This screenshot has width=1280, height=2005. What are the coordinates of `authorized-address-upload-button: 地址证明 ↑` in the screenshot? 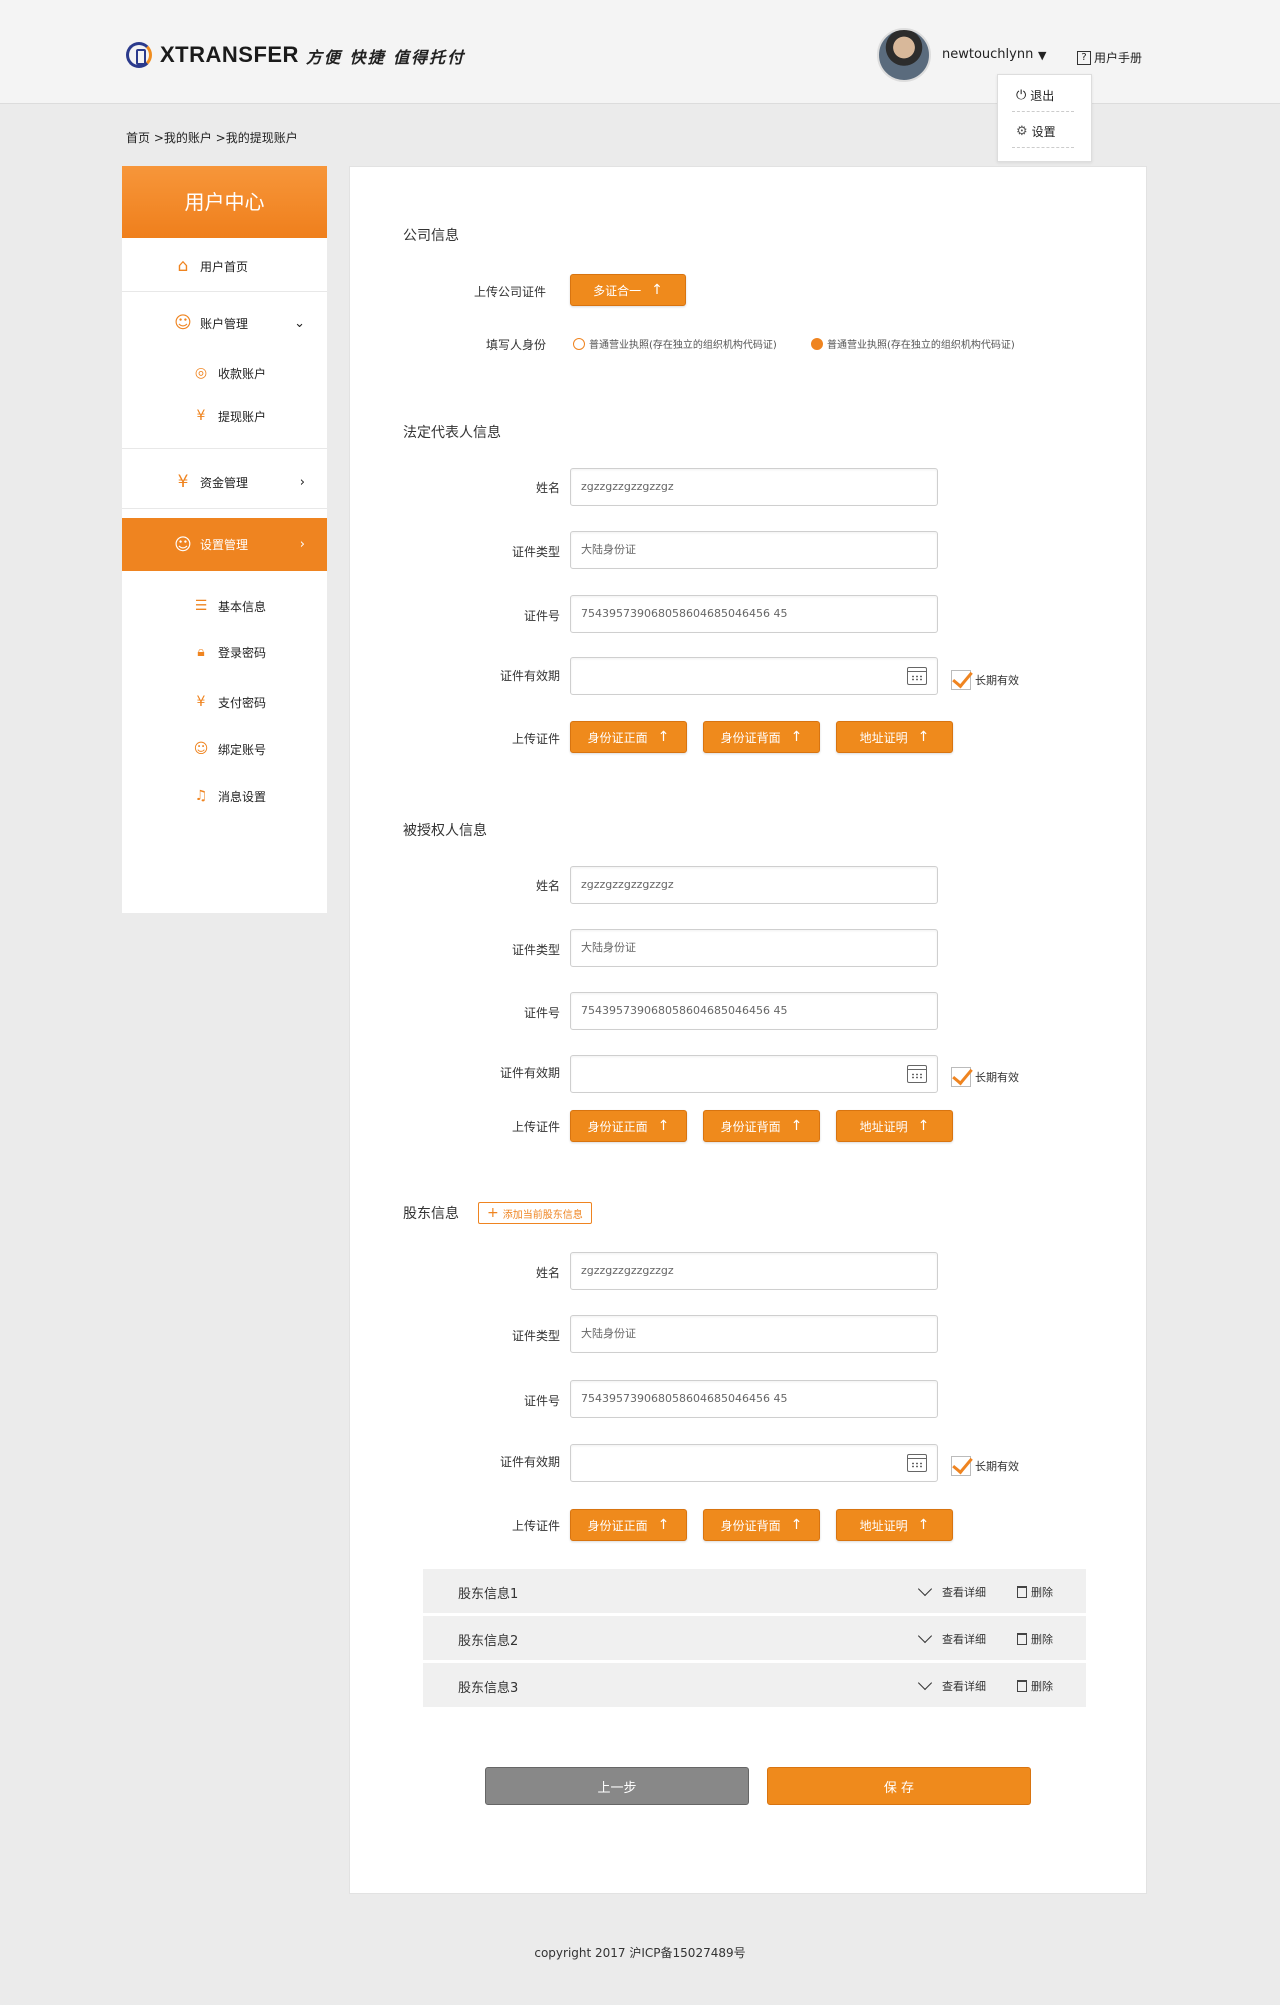 It's located at (894, 1126).